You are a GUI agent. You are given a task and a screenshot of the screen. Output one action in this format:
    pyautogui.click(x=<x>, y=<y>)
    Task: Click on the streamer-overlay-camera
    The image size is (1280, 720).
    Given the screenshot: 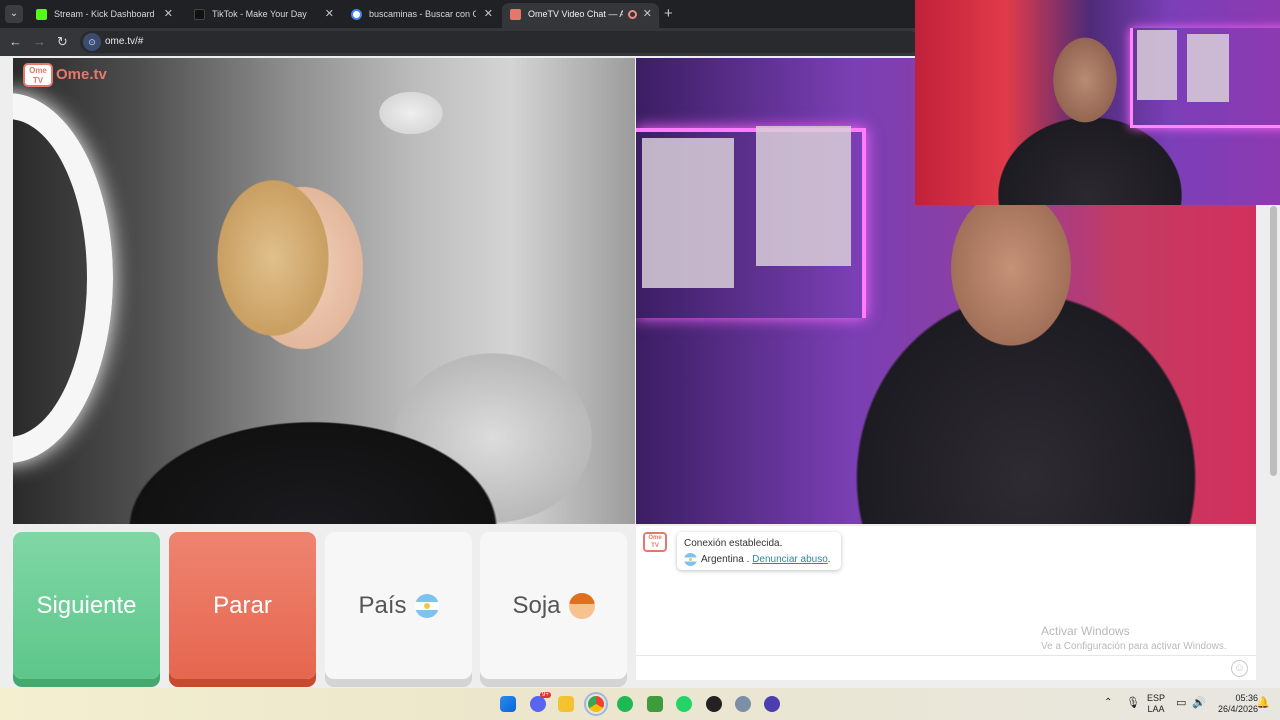 What is the action you would take?
    pyautogui.click(x=1097, y=102)
    